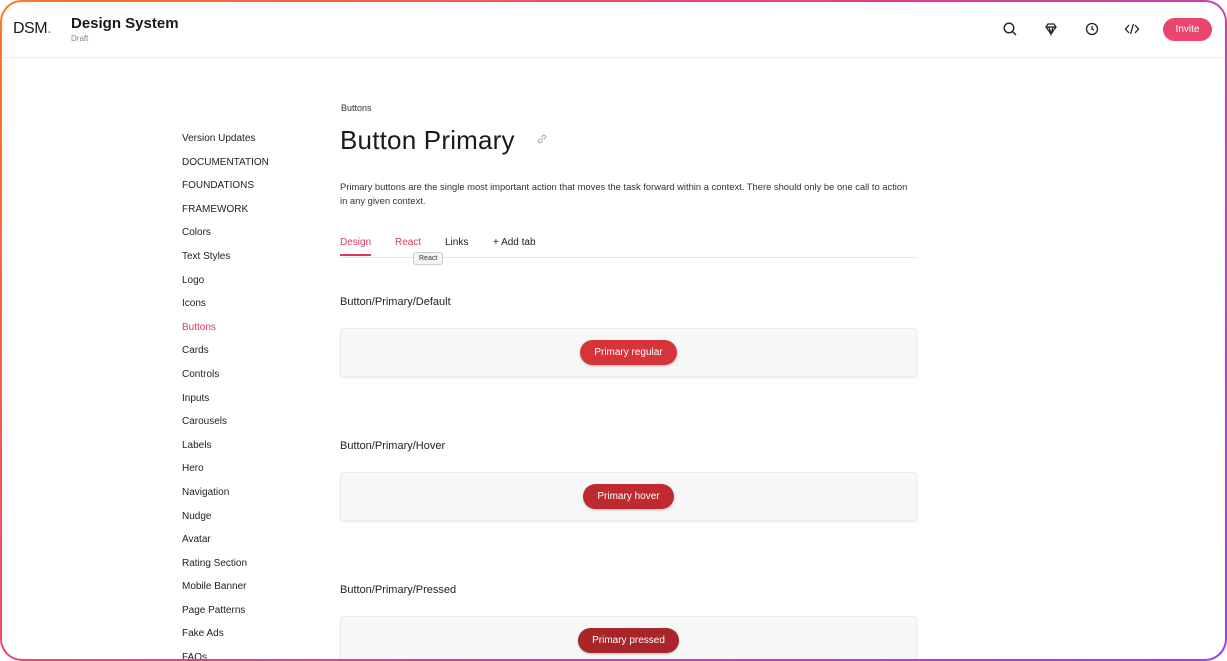 The height and width of the screenshot is (661, 1227). I want to click on invite-button: Invite, so click(1187, 29).